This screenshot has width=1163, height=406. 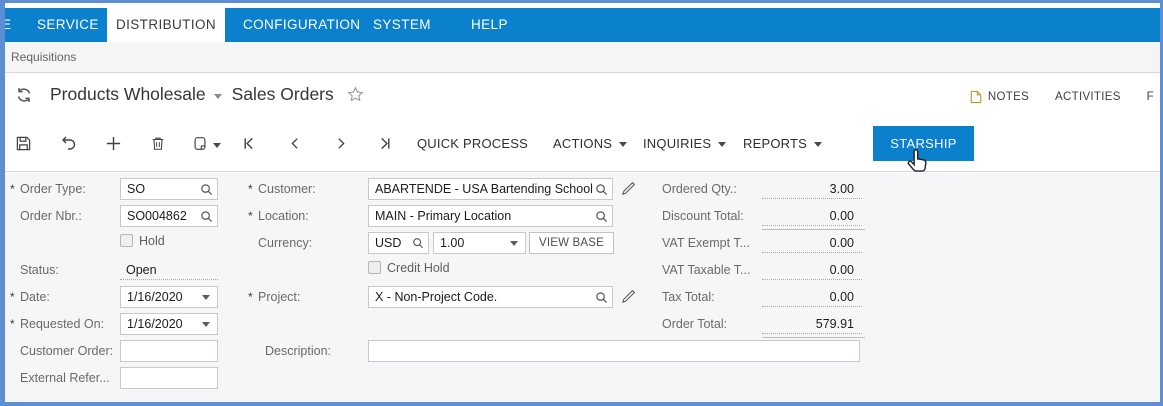 What do you see at coordinates (812, 189) in the screenshot?
I see `ordered-qty-value: 3.00` at bounding box center [812, 189].